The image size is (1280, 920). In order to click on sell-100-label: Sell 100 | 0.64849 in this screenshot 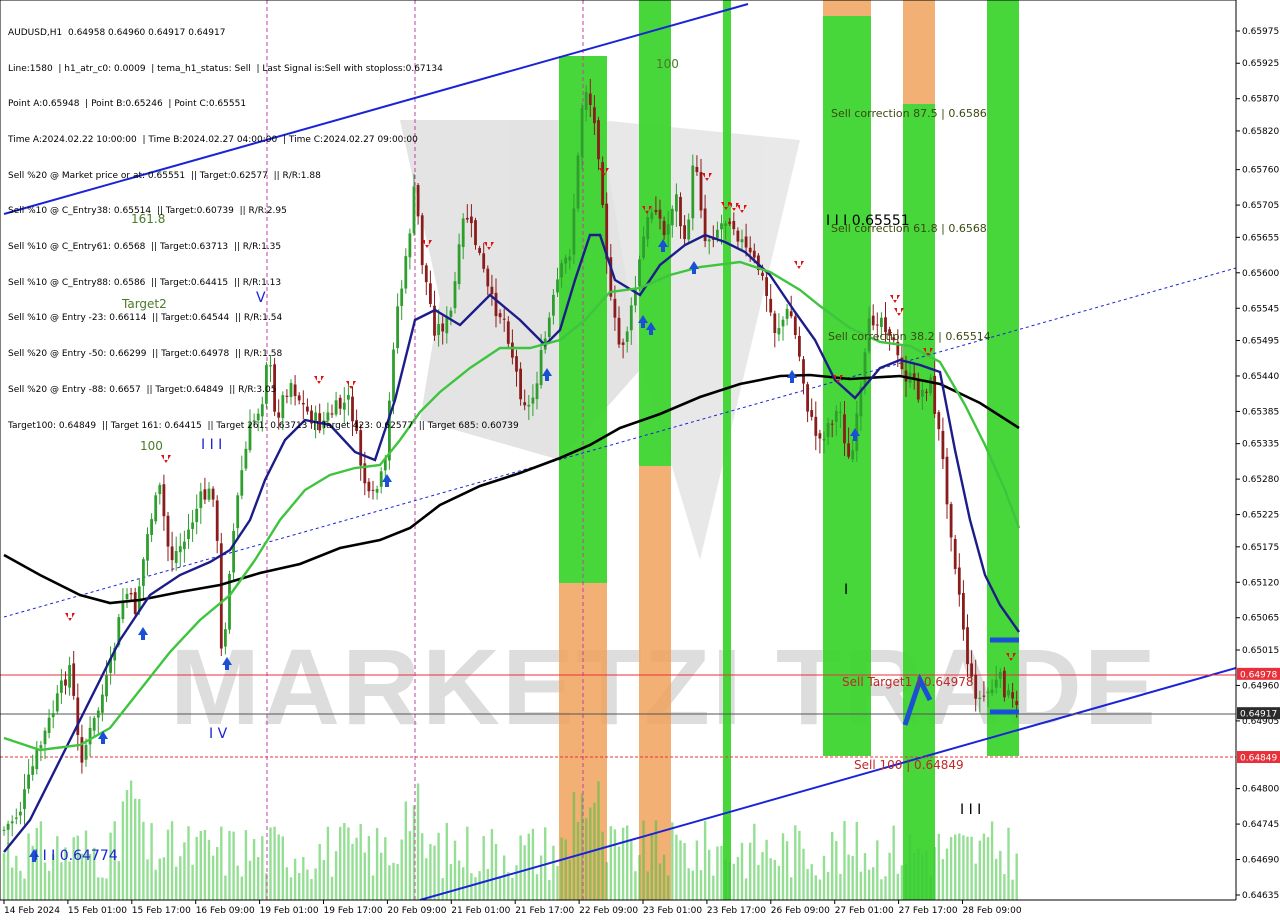, I will do `click(909, 765)`.